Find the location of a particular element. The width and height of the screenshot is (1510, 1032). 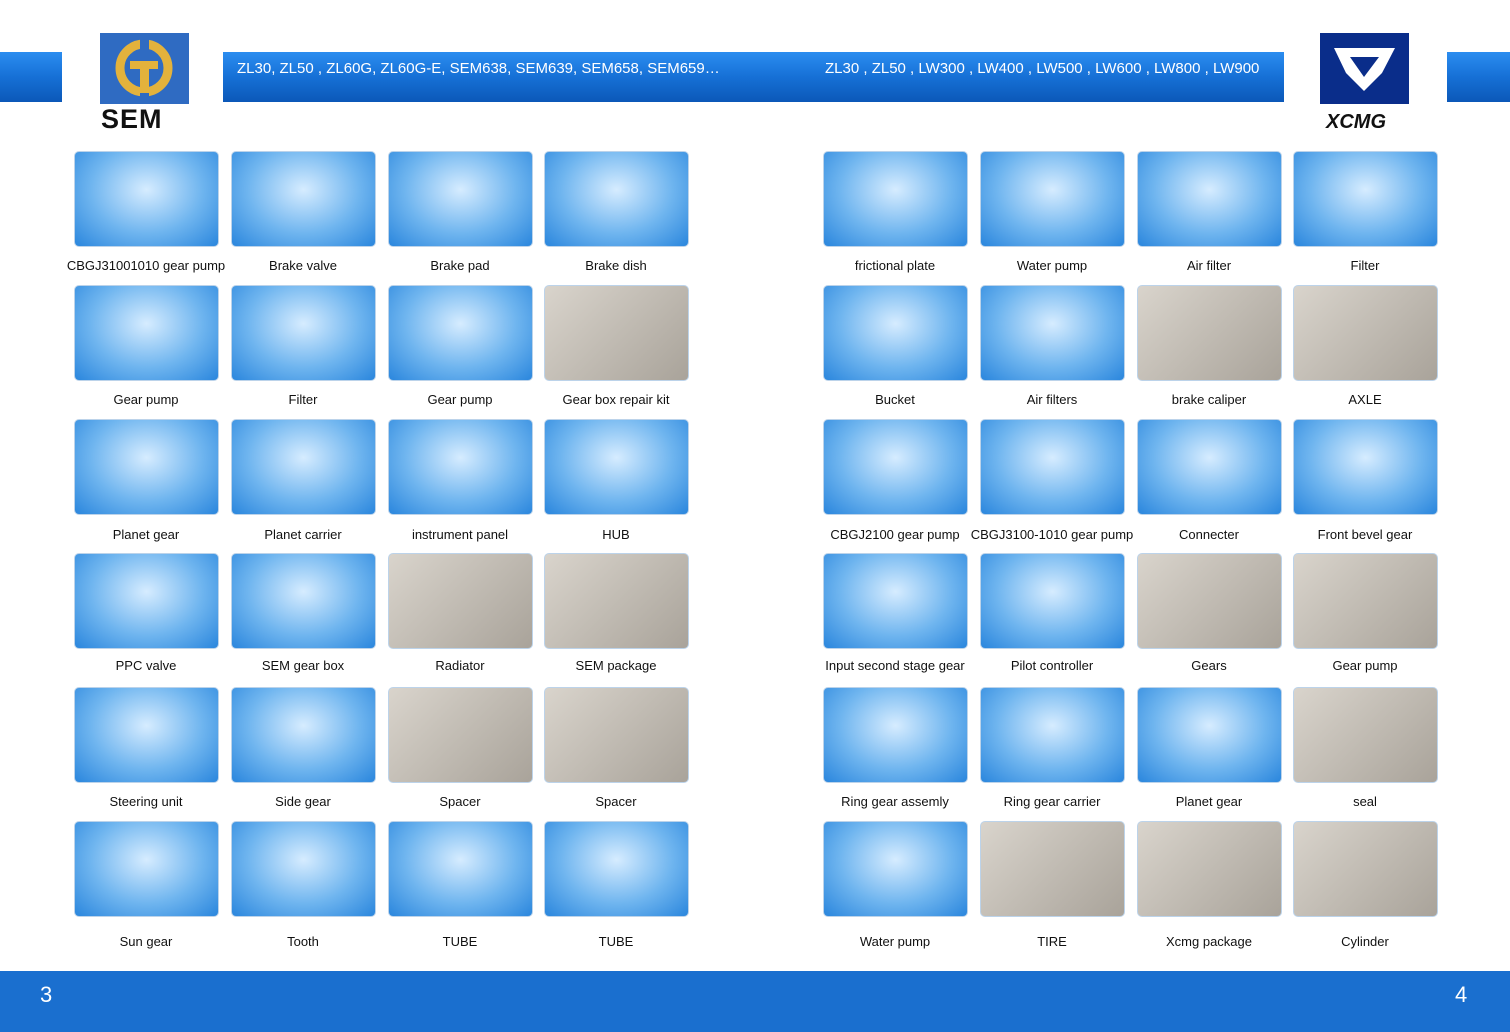

product-caption: Pilot controller is located at coordinates (1052, 665).